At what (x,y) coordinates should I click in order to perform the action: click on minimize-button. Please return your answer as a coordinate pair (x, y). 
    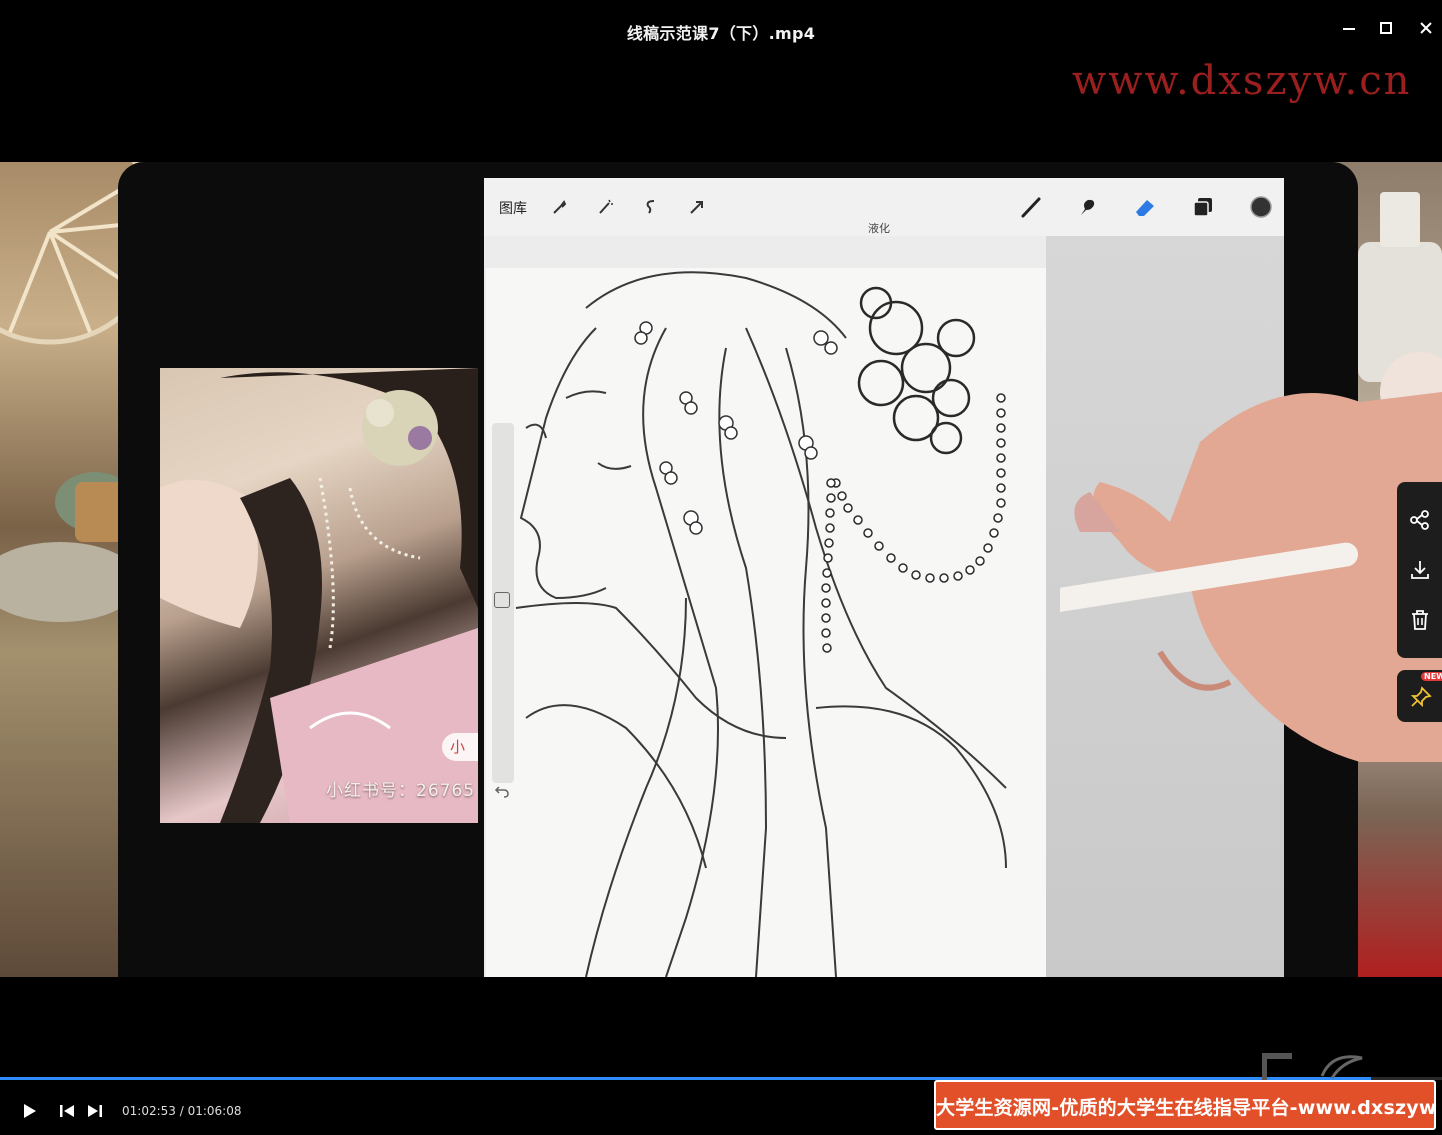
    Looking at the image, I should click on (1349, 28).